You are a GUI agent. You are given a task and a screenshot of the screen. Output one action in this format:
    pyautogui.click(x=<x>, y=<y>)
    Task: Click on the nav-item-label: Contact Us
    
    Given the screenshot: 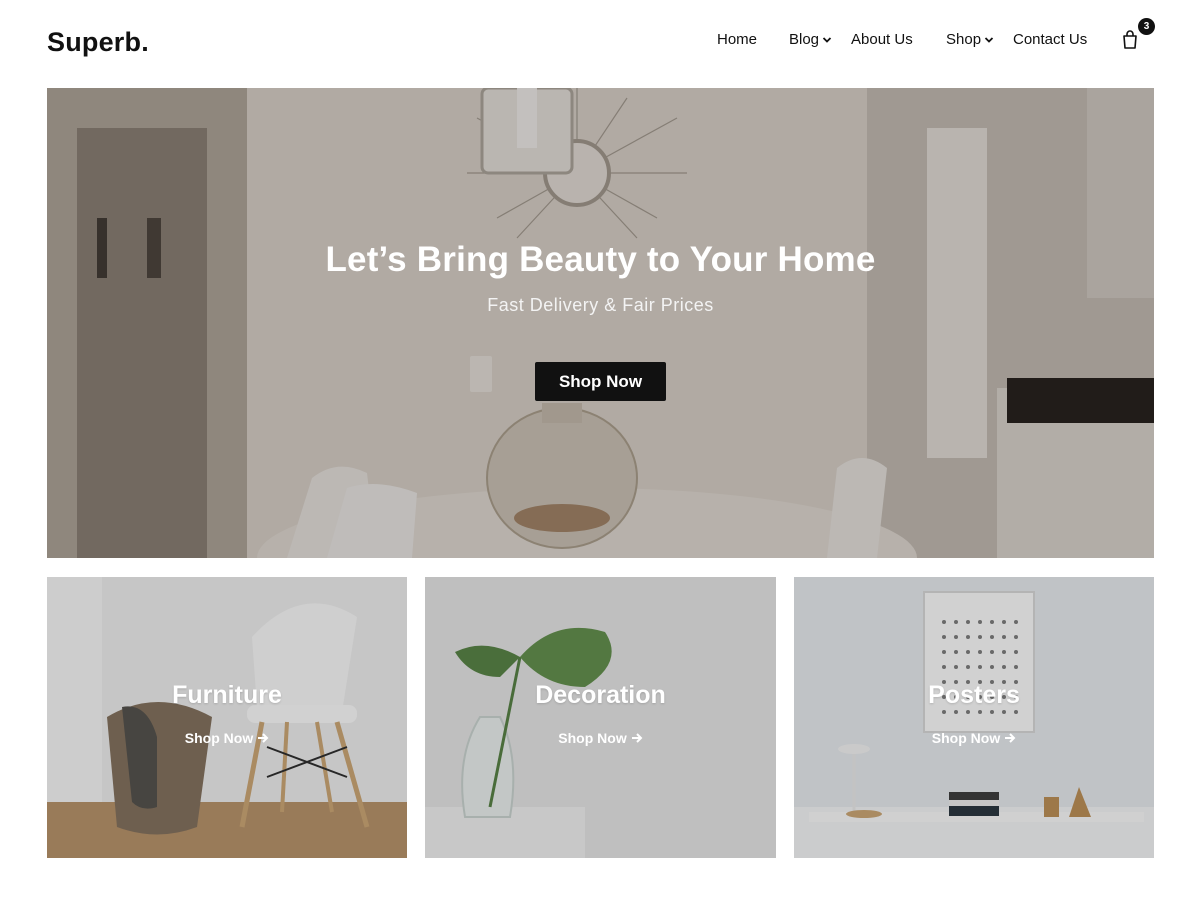 What is the action you would take?
    pyautogui.click(x=1050, y=39)
    